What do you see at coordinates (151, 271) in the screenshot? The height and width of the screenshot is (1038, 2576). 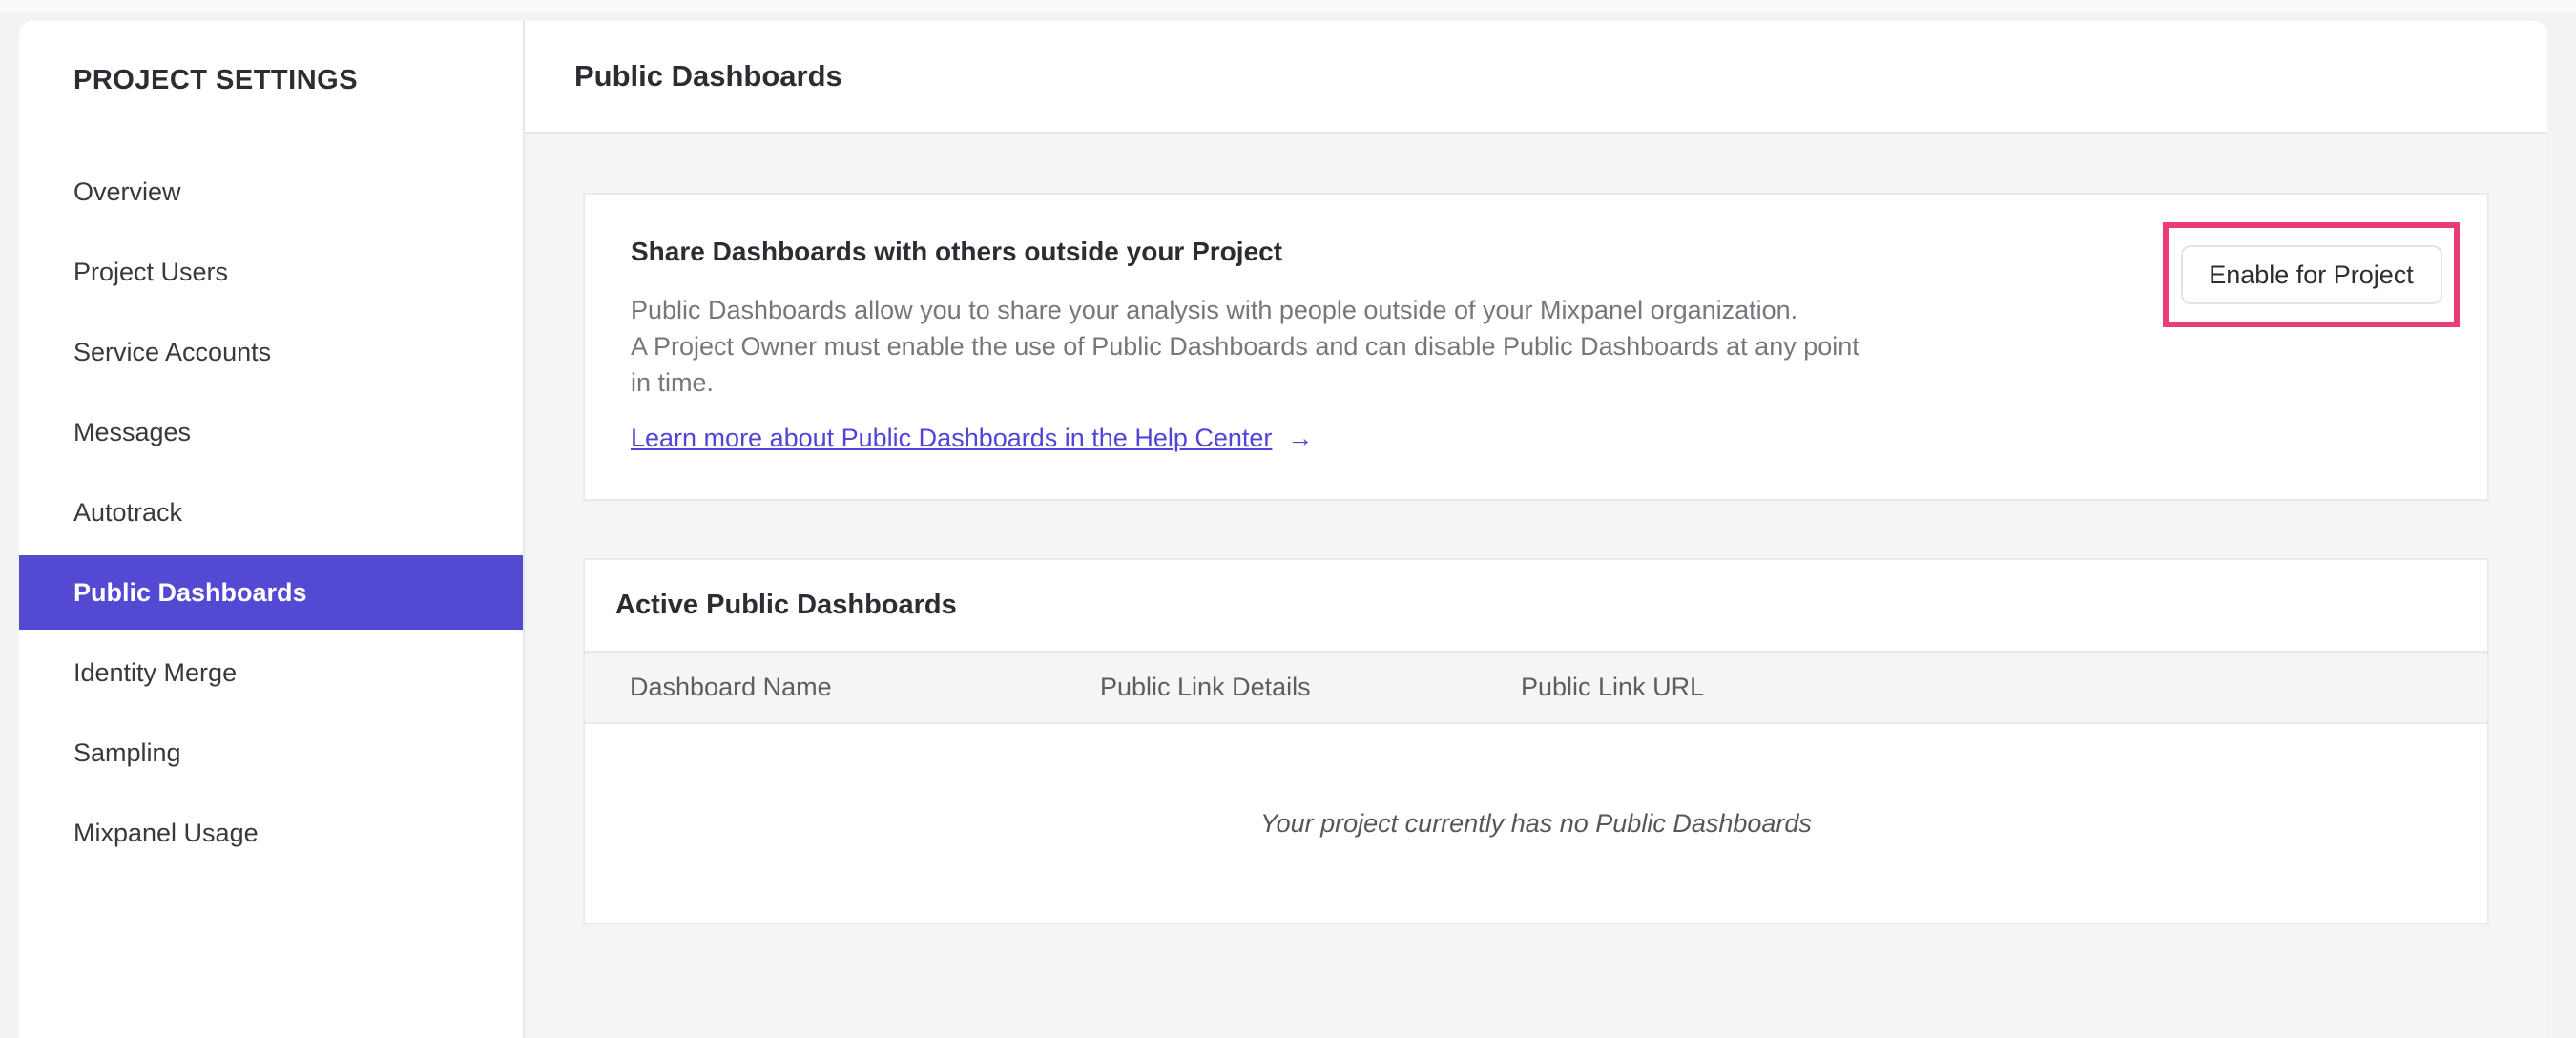 I see `sidebar-item-label: Project Users` at bounding box center [151, 271].